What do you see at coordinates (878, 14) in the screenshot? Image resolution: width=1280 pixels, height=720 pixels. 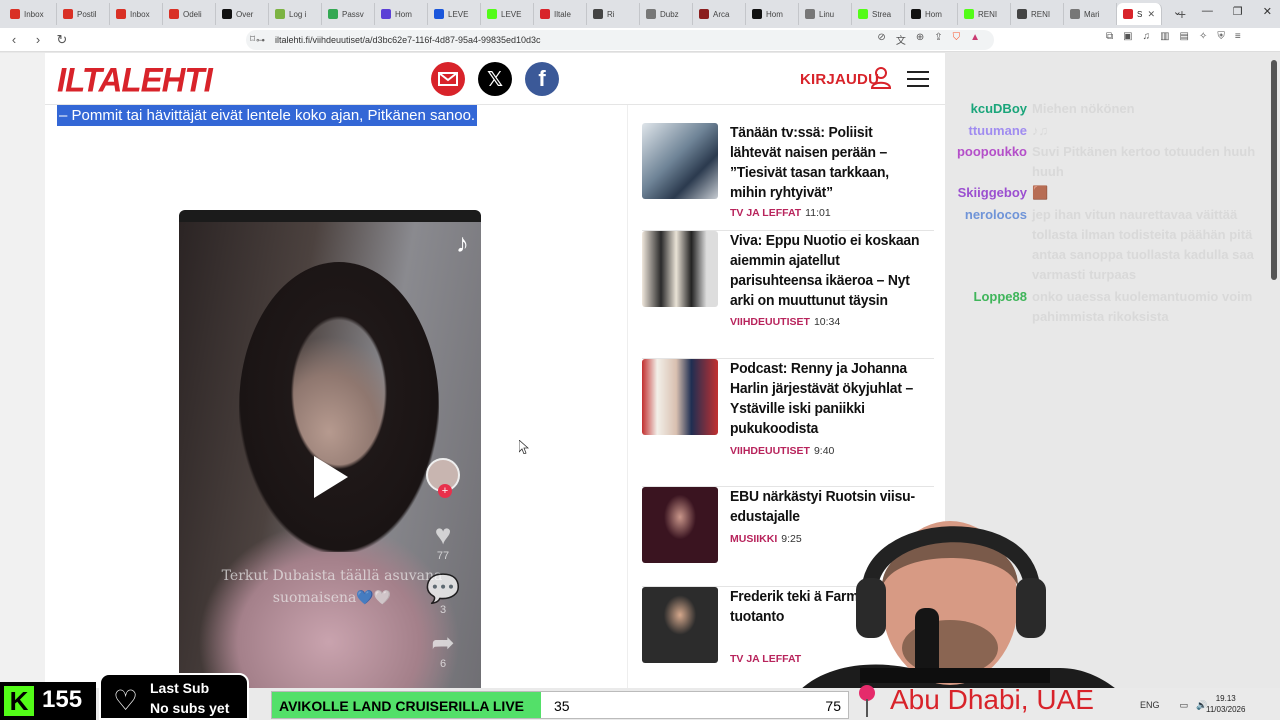 I see `tab: Strea` at bounding box center [878, 14].